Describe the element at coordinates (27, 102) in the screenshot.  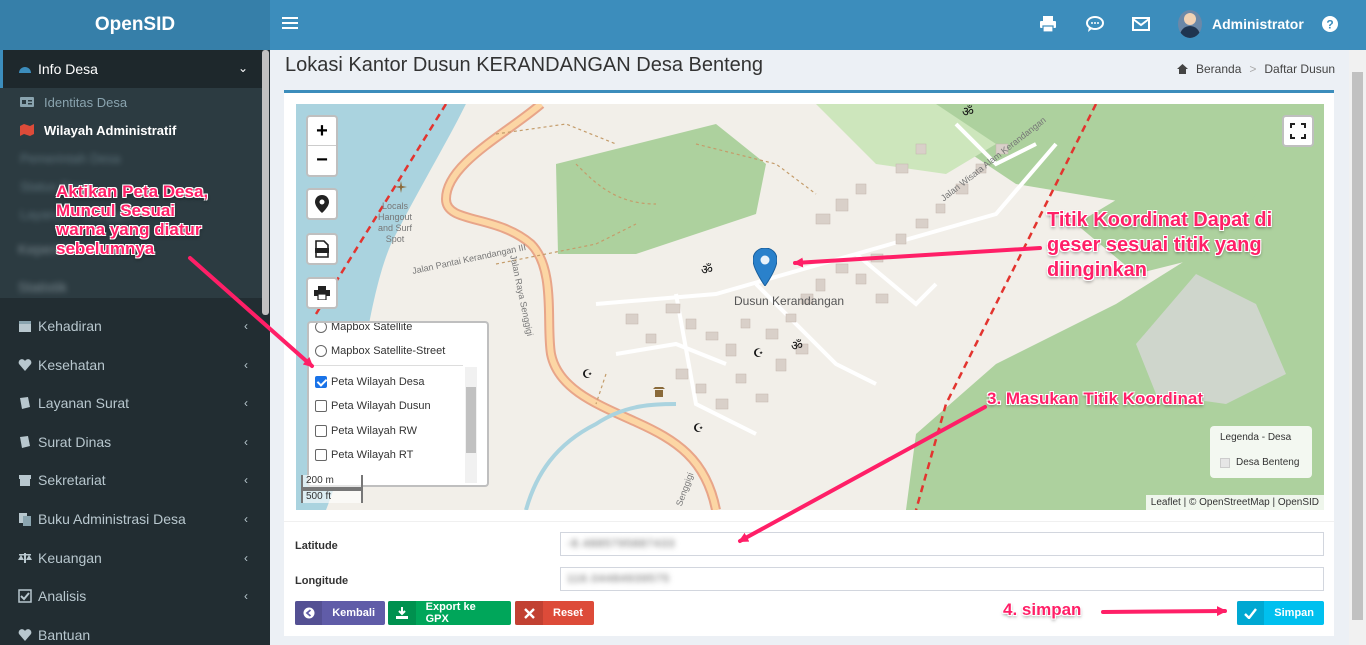
I see `id-card-icon` at that location.